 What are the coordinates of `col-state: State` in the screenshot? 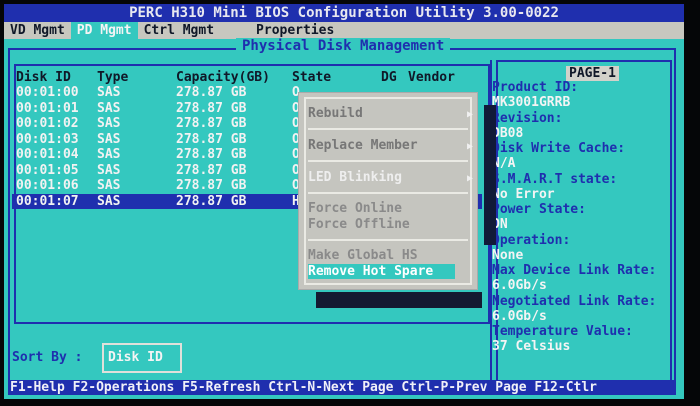 It's located at (312, 77).